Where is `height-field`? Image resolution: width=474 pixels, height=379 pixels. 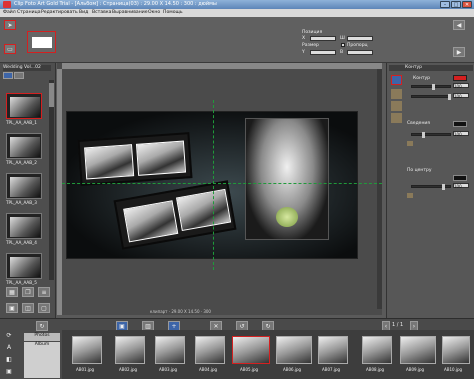 height-field is located at coordinates (360, 52).